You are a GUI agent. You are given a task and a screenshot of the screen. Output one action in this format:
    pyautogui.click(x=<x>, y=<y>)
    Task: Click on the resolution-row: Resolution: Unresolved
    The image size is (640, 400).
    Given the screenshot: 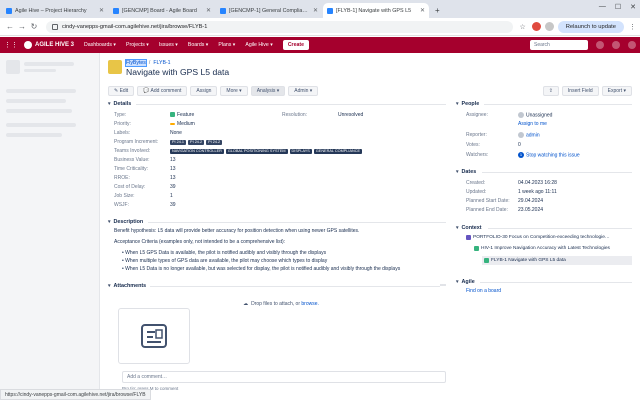 What is the action you would take?
    pyautogui.click(x=323, y=115)
    